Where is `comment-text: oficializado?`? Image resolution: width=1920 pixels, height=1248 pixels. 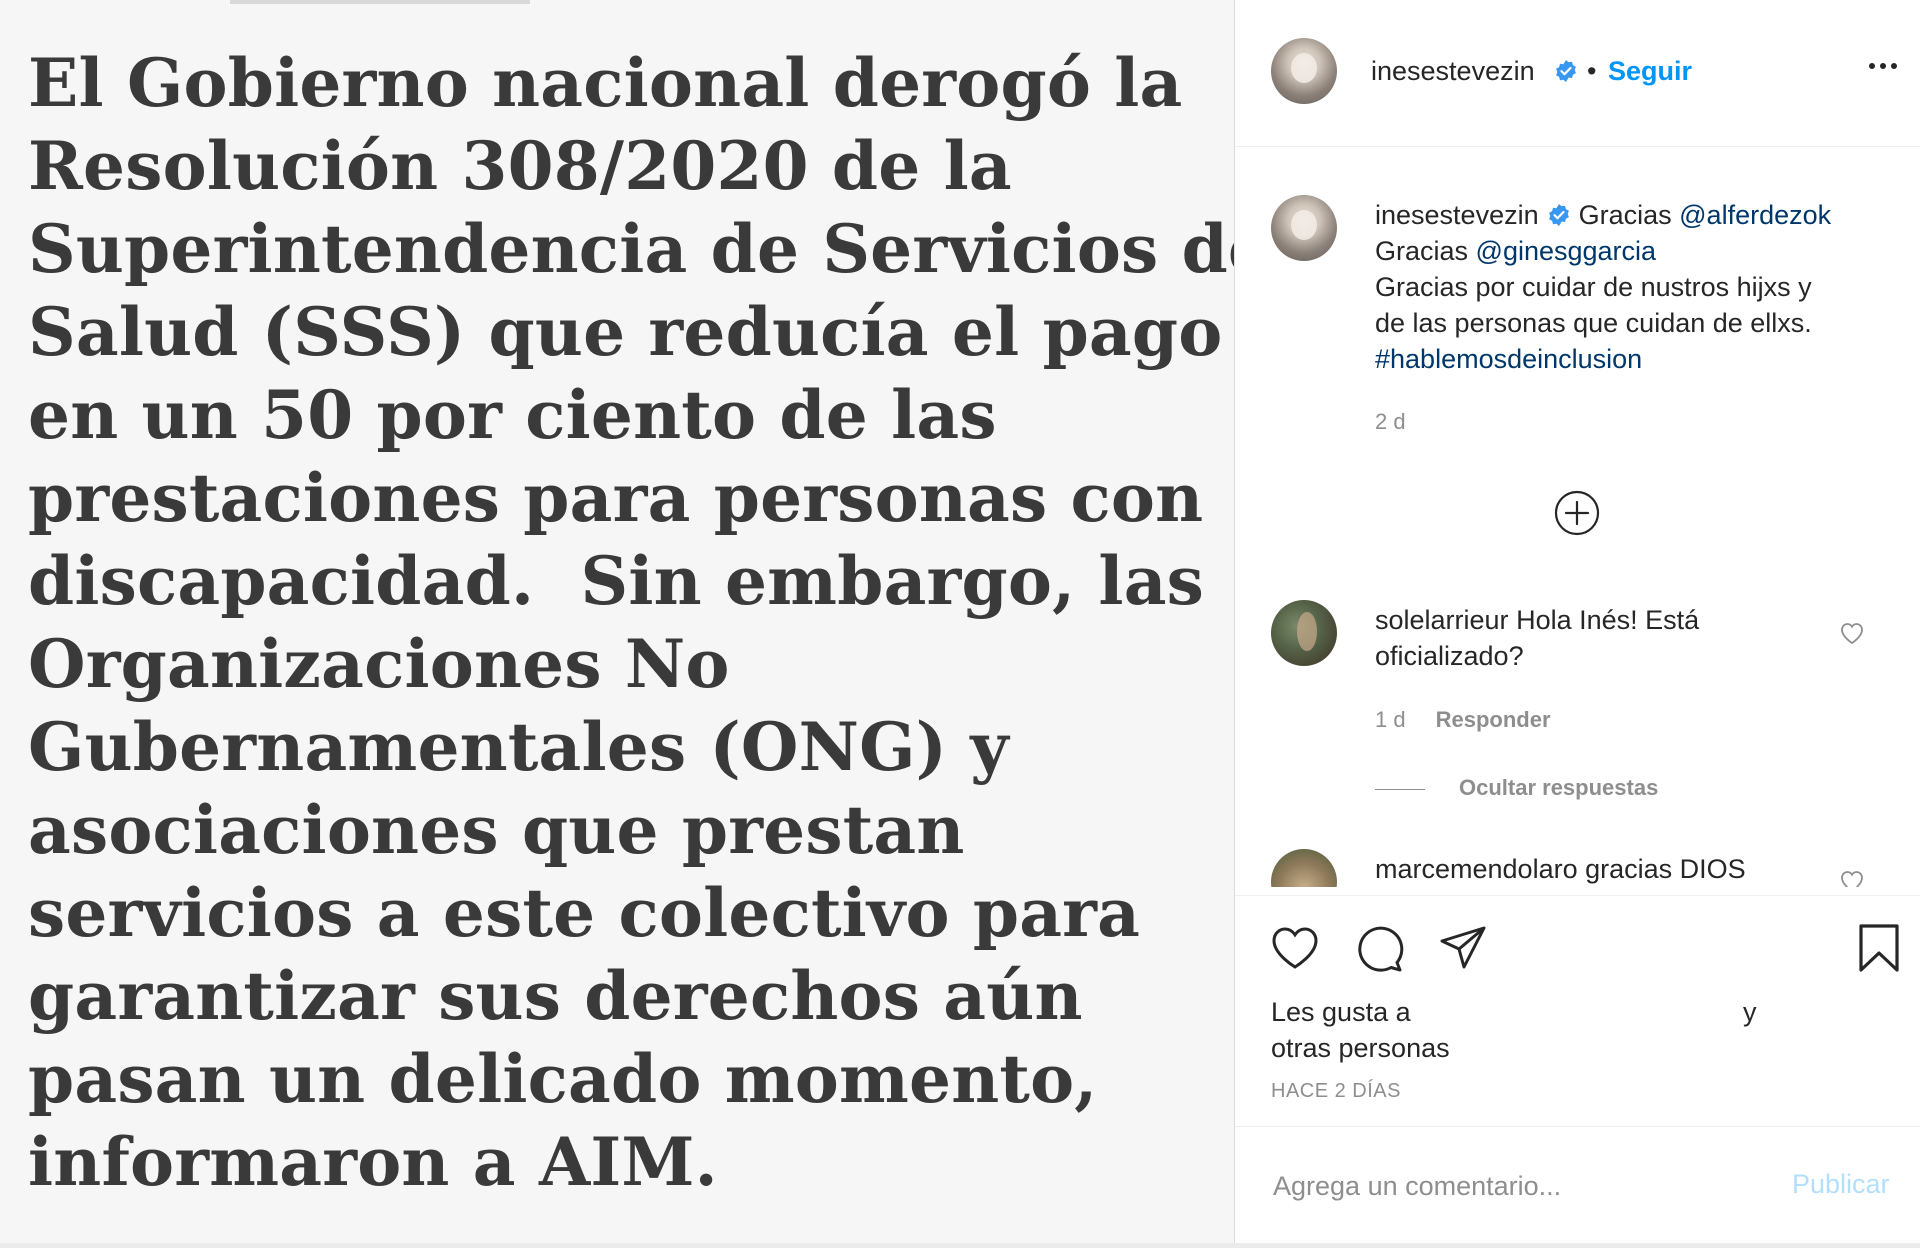
comment-text: oficializado? is located at coordinates (1449, 656).